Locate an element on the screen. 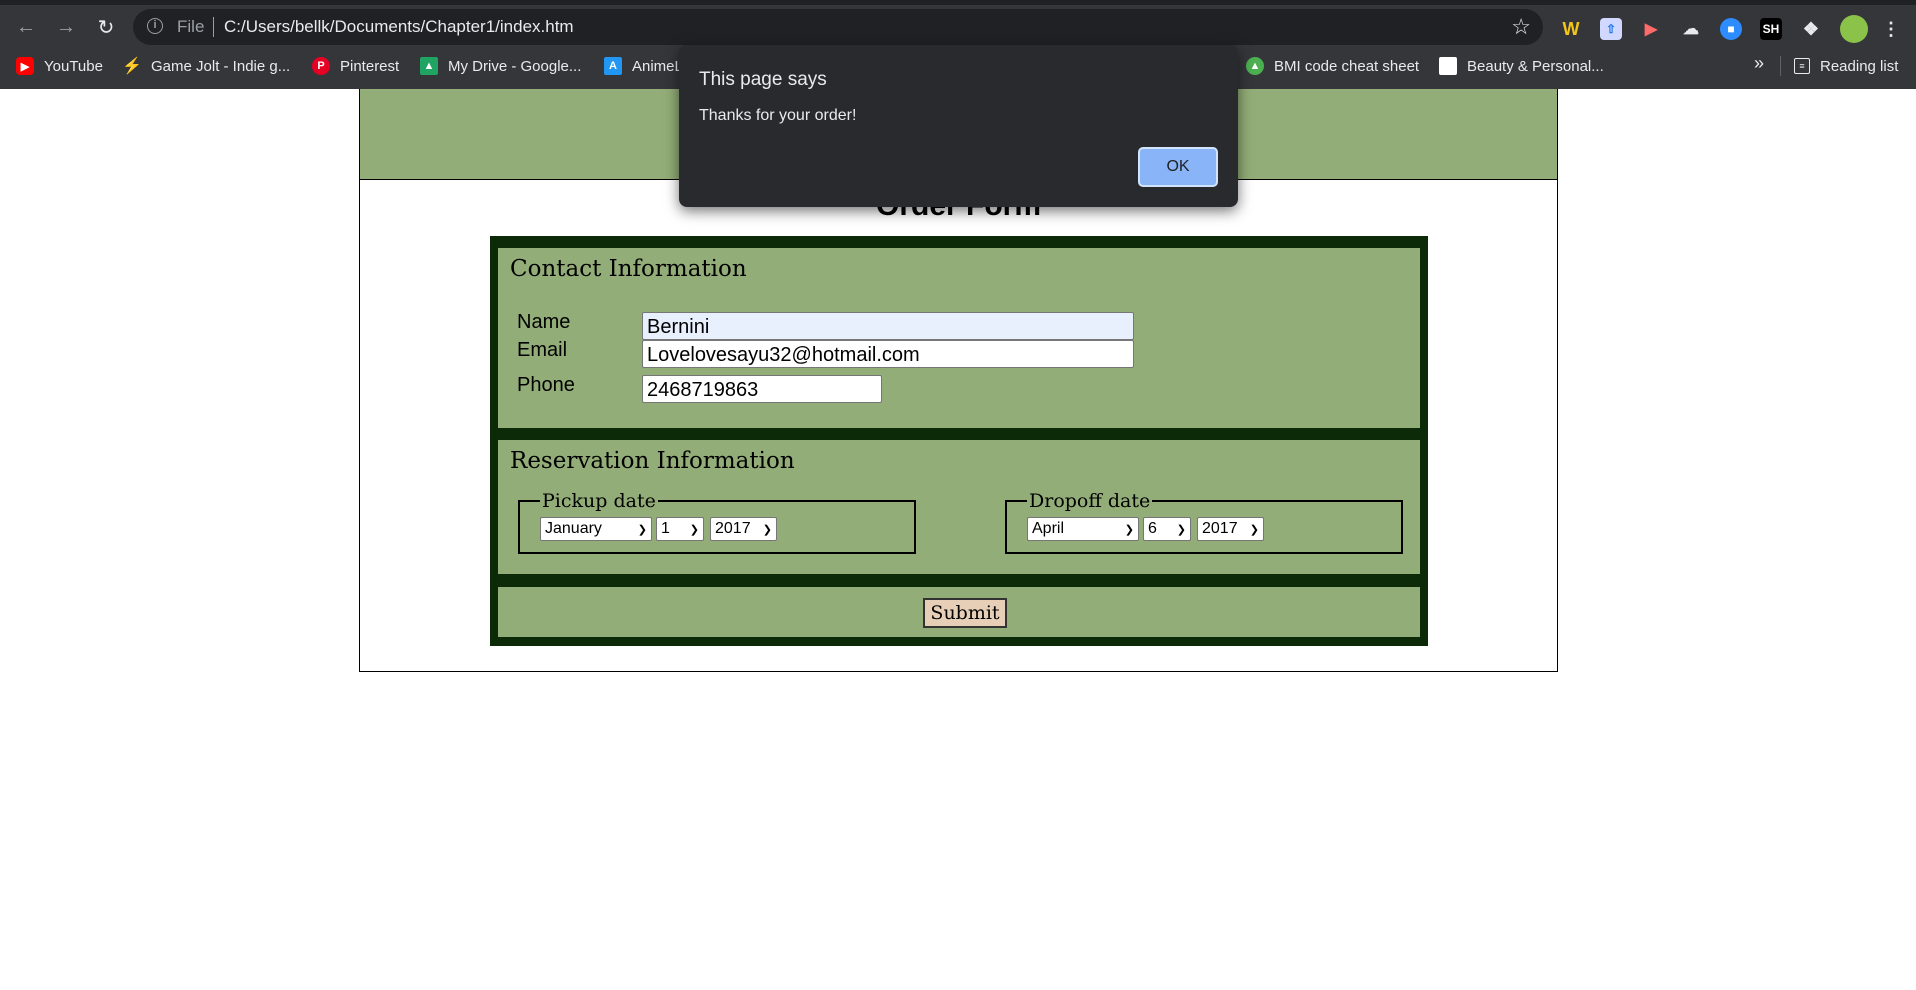 The height and width of the screenshot is (990, 1916). pickup-legend: Pickup date is located at coordinates (599, 501).